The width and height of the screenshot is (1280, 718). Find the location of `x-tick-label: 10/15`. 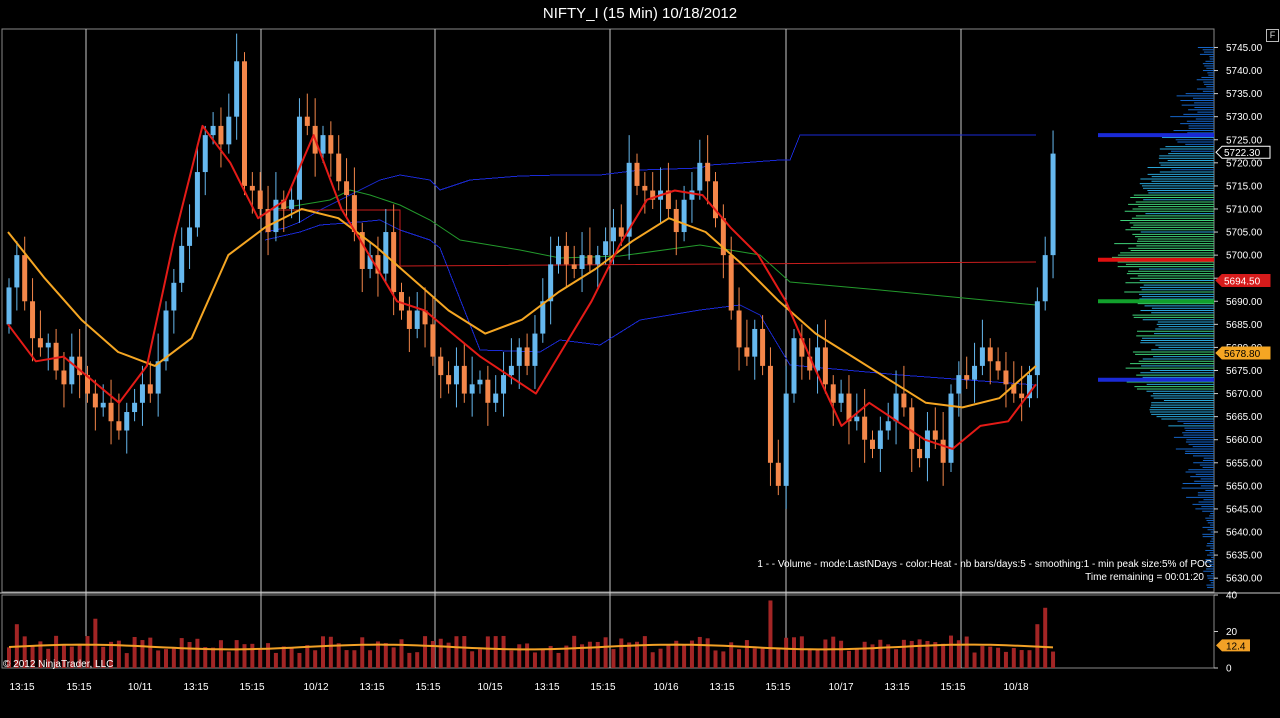

x-tick-label: 10/15 is located at coordinates (489, 687).